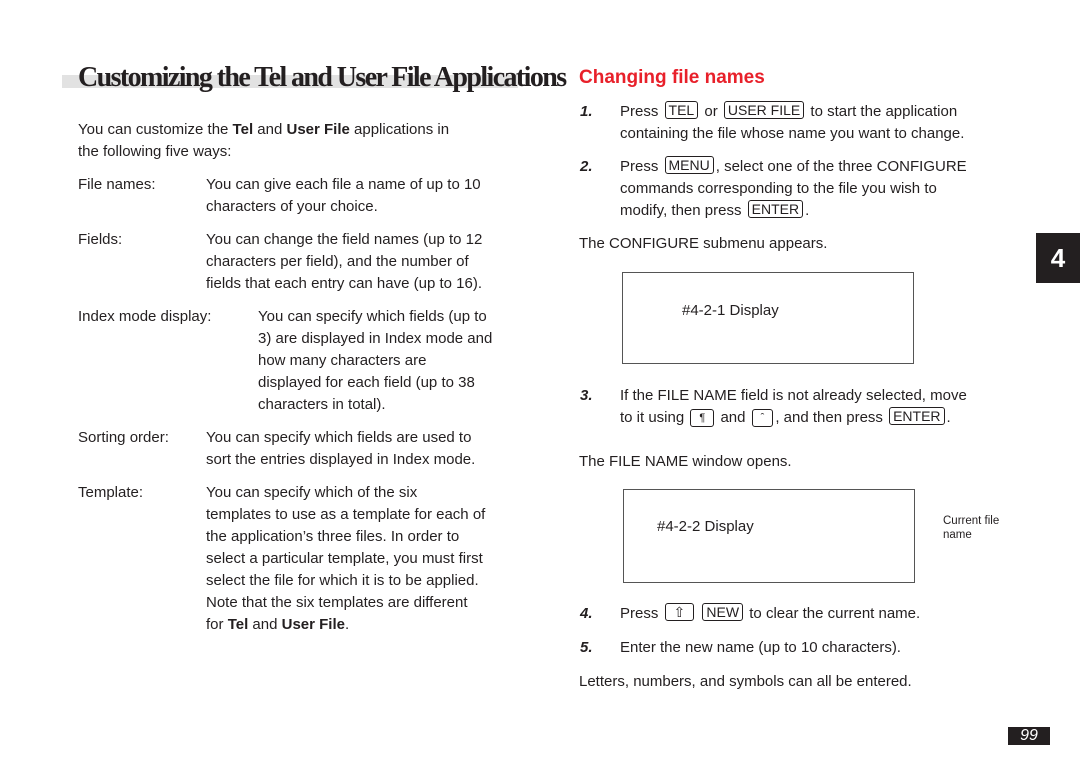 The width and height of the screenshot is (1080, 760). What do you see at coordinates (312, 492) in the screenshot?
I see `desc-line: You can specify which of the six` at bounding box center [312, 492].